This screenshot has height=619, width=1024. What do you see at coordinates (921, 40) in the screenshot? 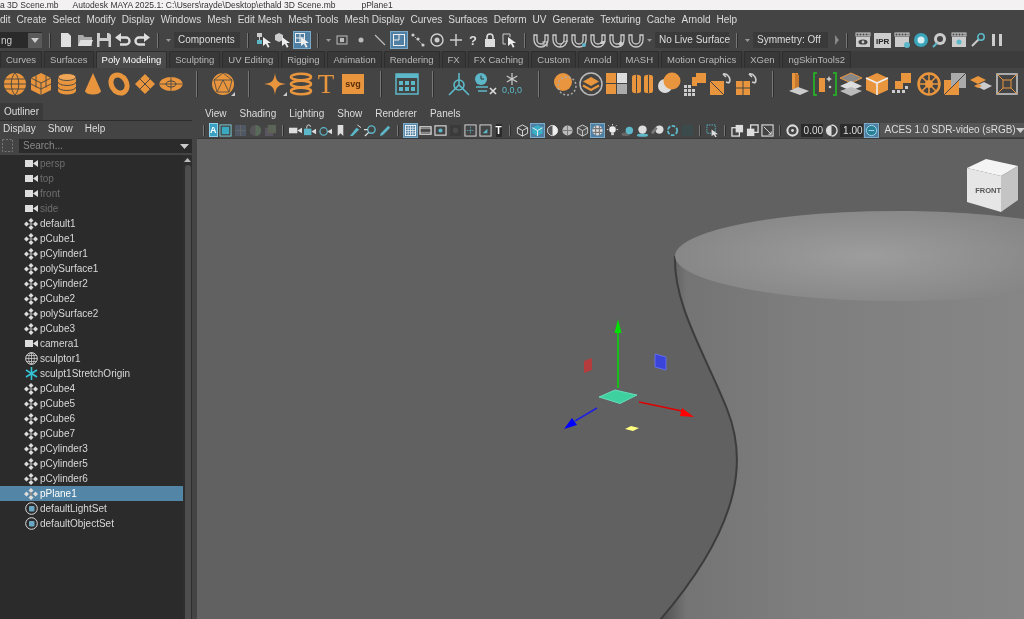
I see `shader-ball-icon` at bounding box center [921, 40].